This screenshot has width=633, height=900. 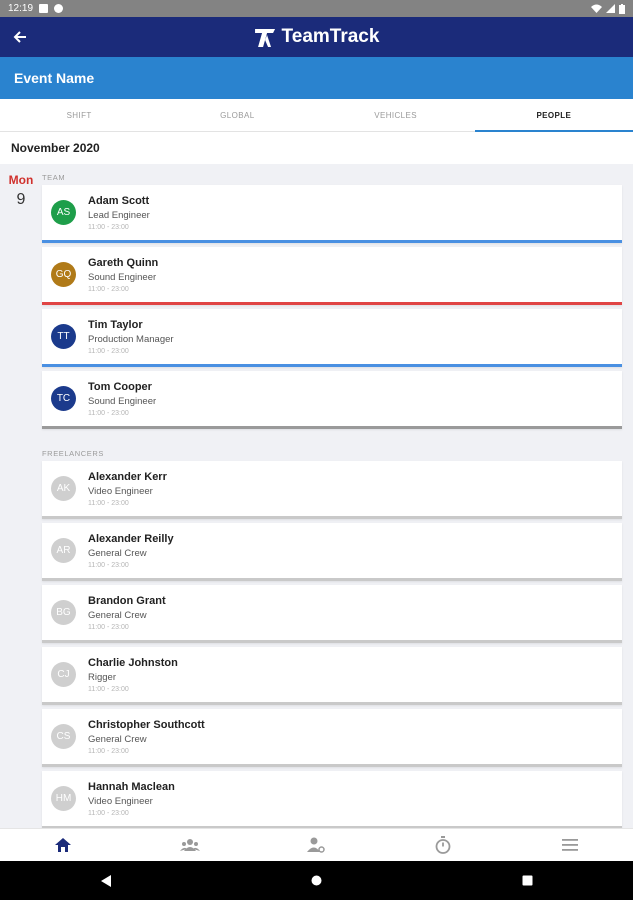 I want to click on menu-icon, so click(x=569, y=845).